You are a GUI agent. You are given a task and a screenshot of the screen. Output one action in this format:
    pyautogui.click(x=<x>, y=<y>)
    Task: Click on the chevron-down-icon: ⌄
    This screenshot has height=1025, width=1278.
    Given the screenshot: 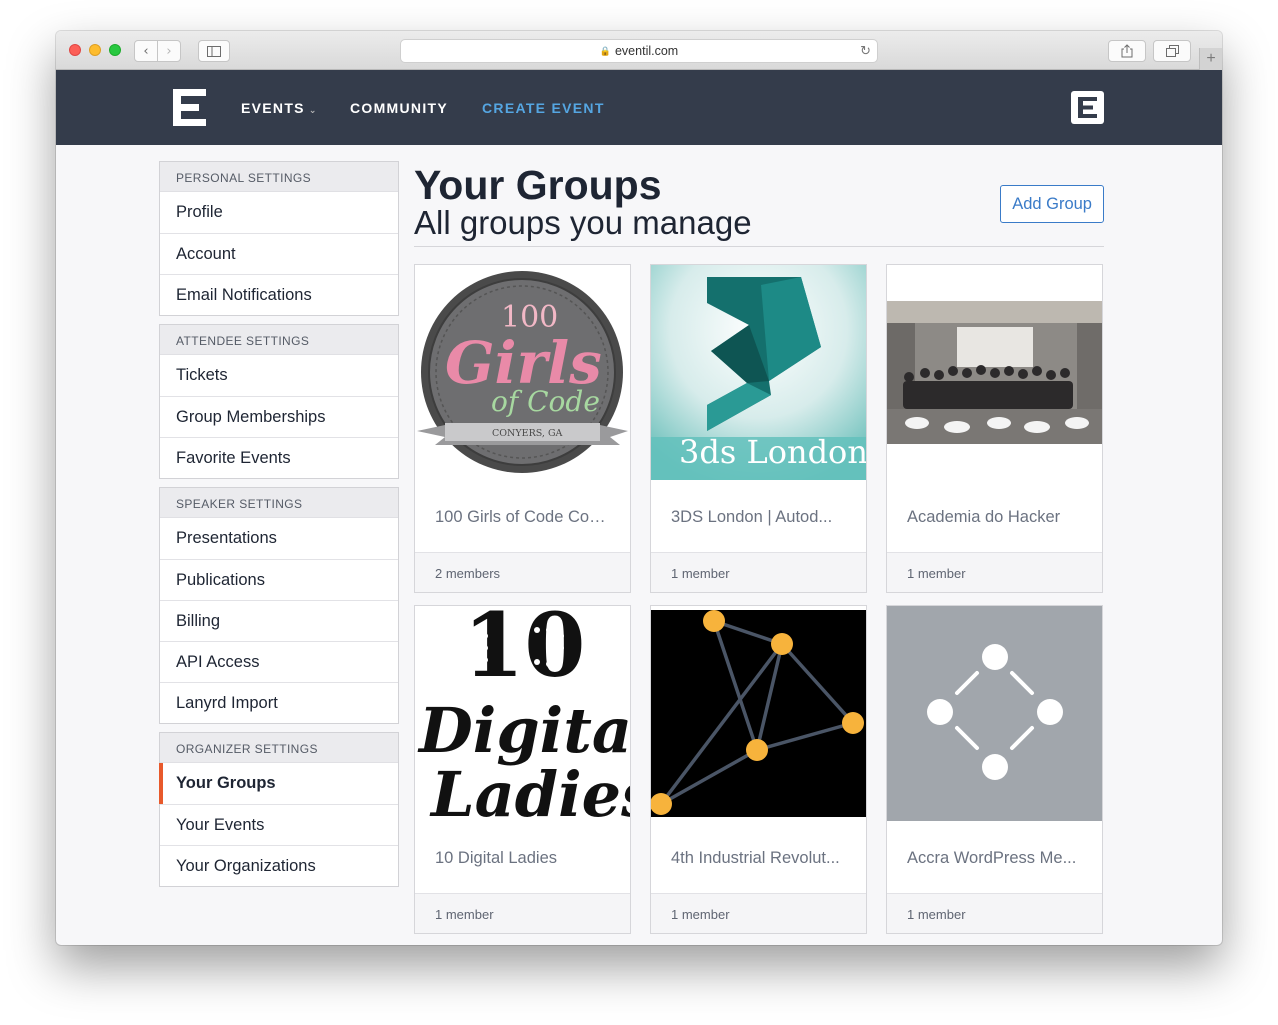 What is the action you would take?
    pyautogui.click(x=313, y=110)
    